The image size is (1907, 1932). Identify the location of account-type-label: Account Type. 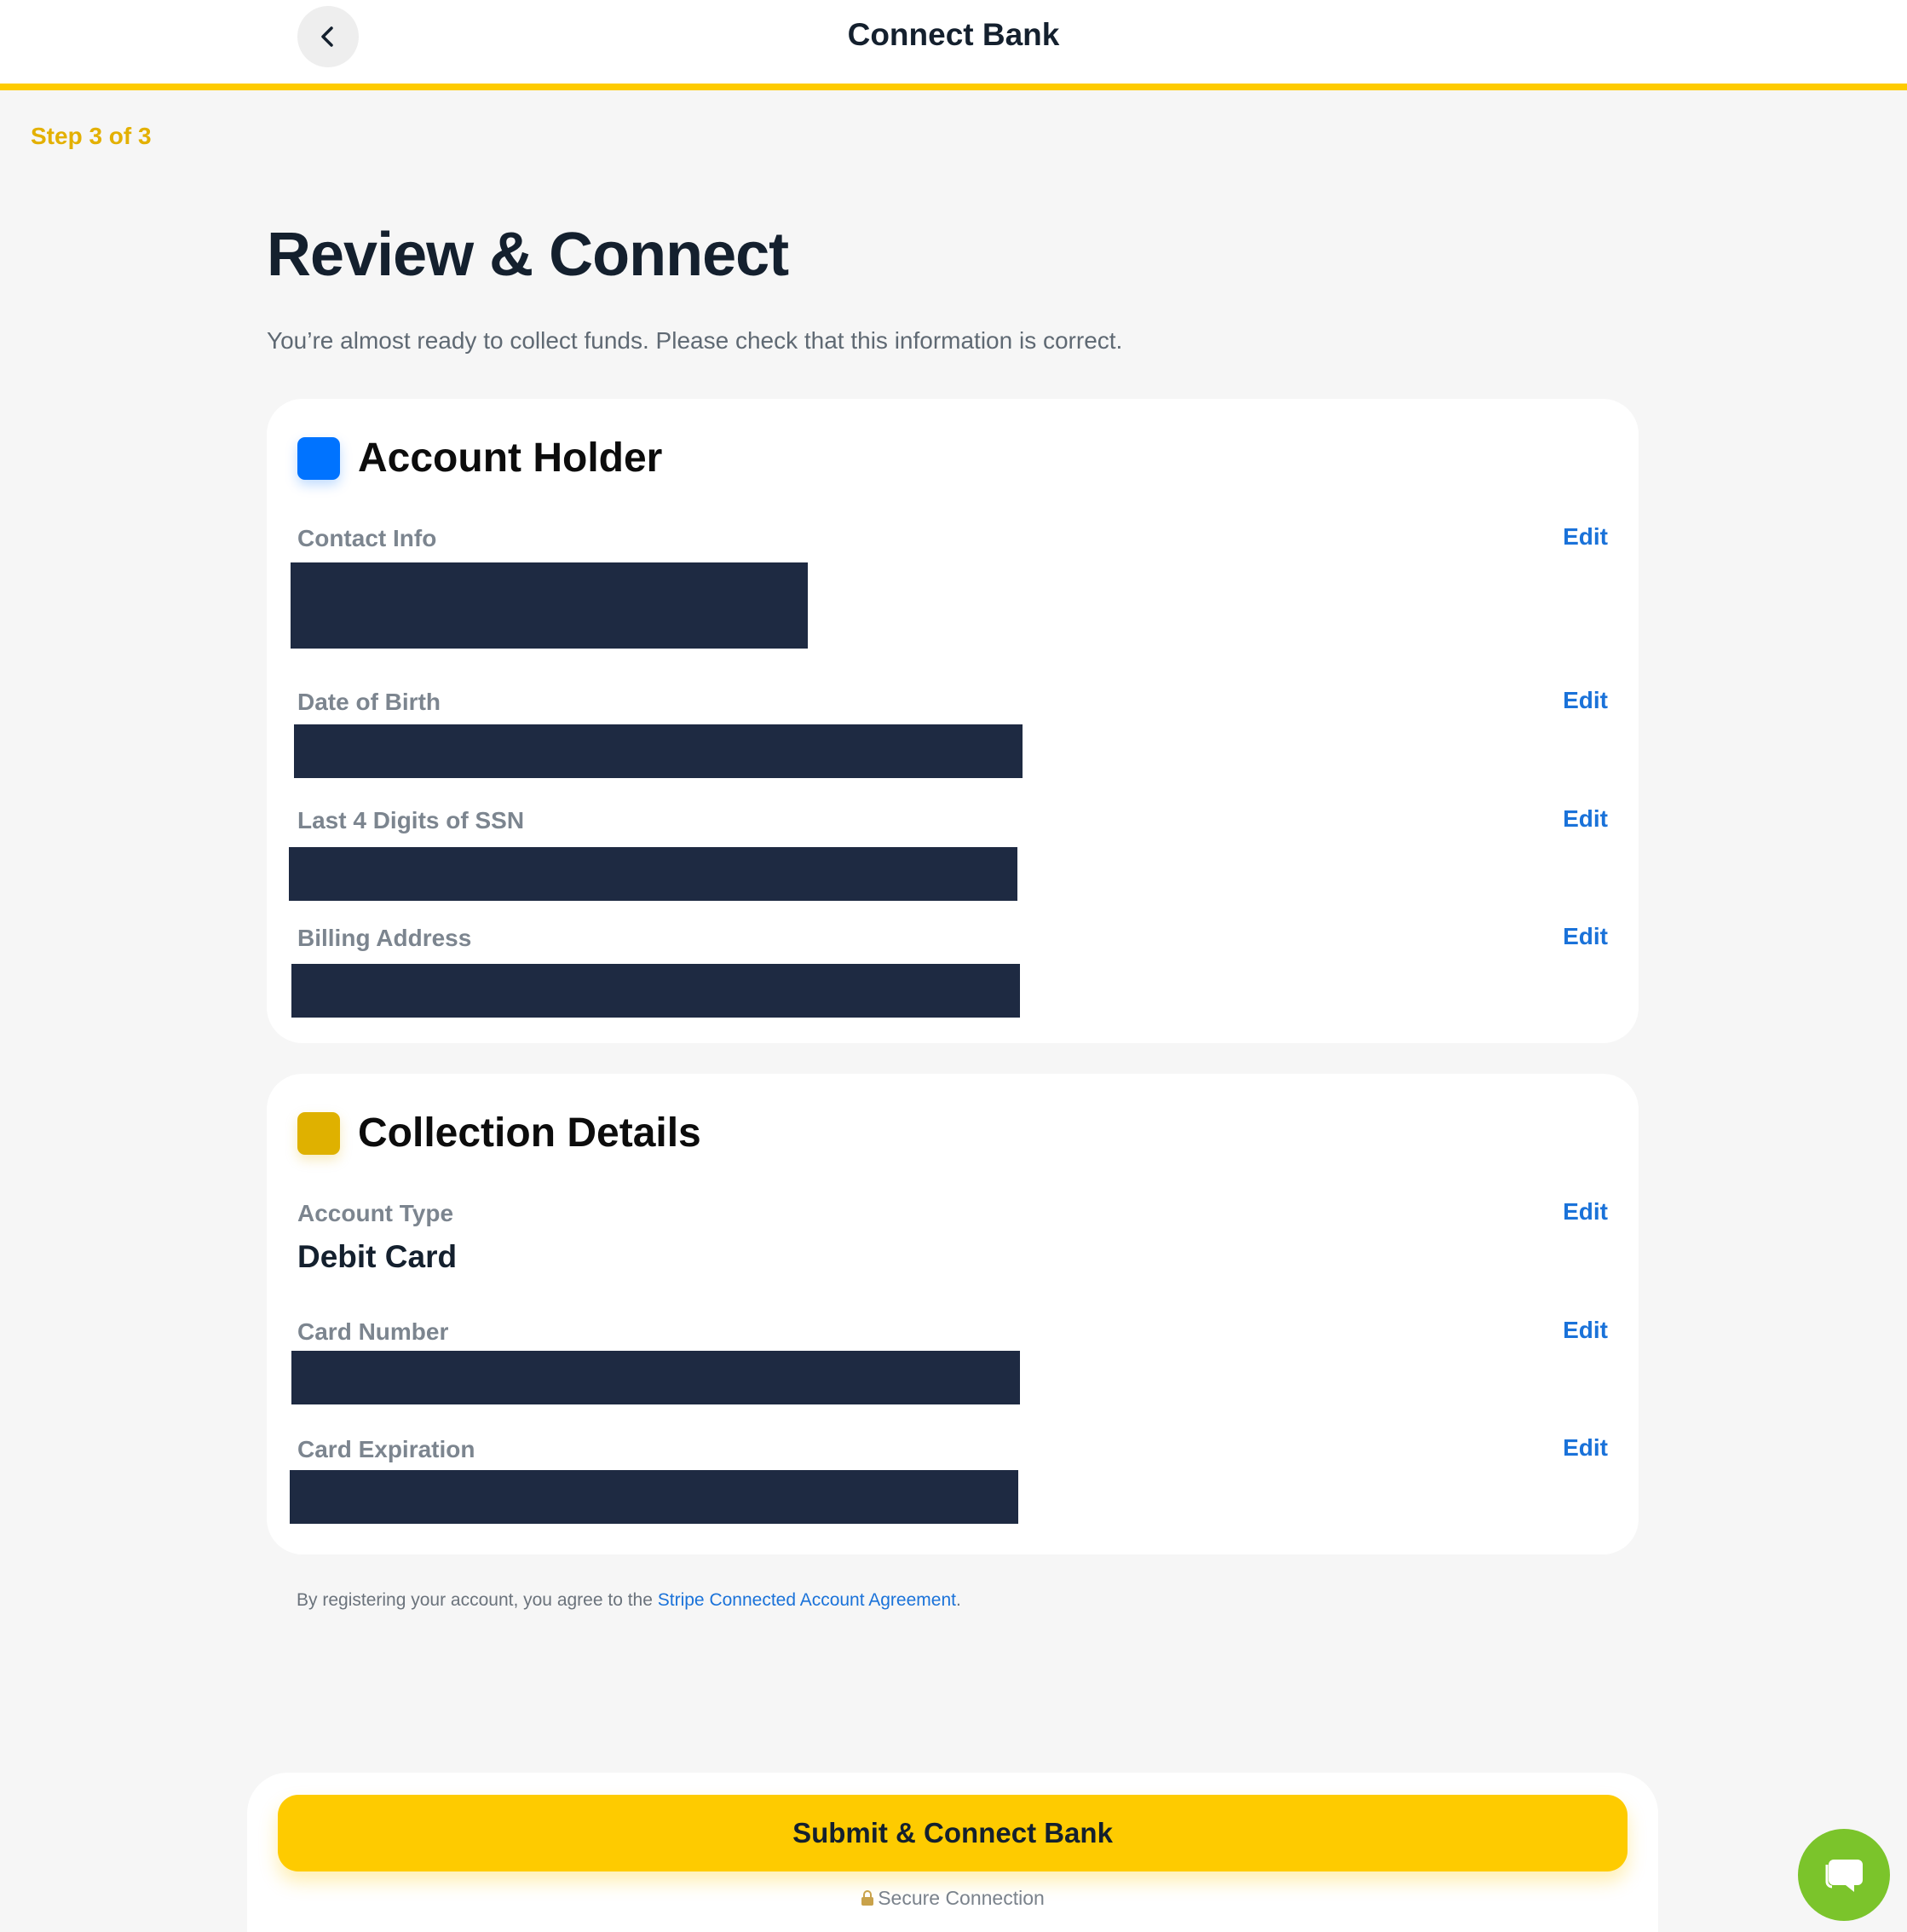
(375, 1213).